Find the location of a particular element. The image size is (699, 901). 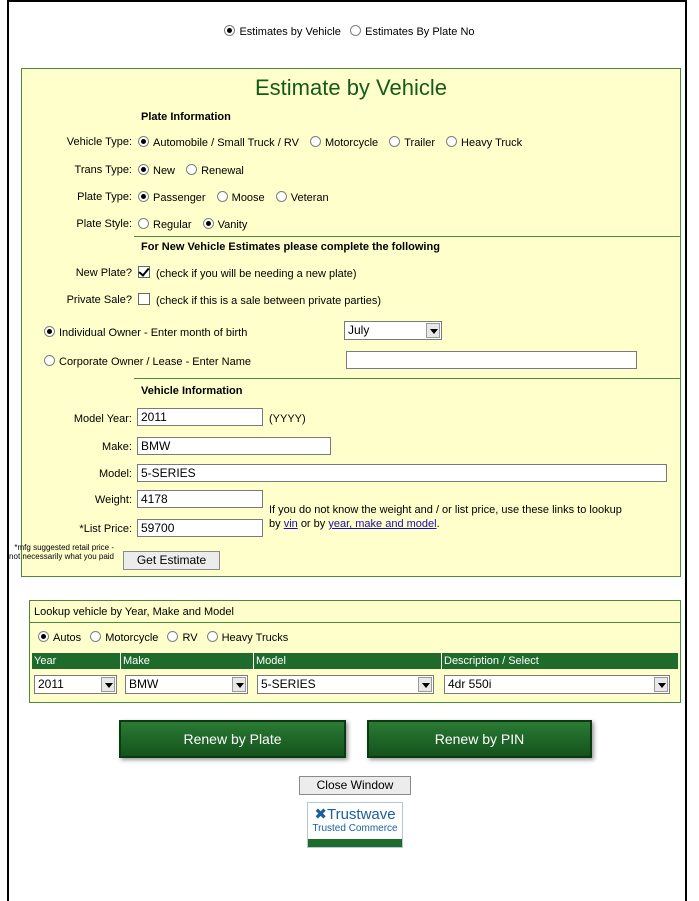

column-header-description: Description / Select is located at coordinates (560, 661).